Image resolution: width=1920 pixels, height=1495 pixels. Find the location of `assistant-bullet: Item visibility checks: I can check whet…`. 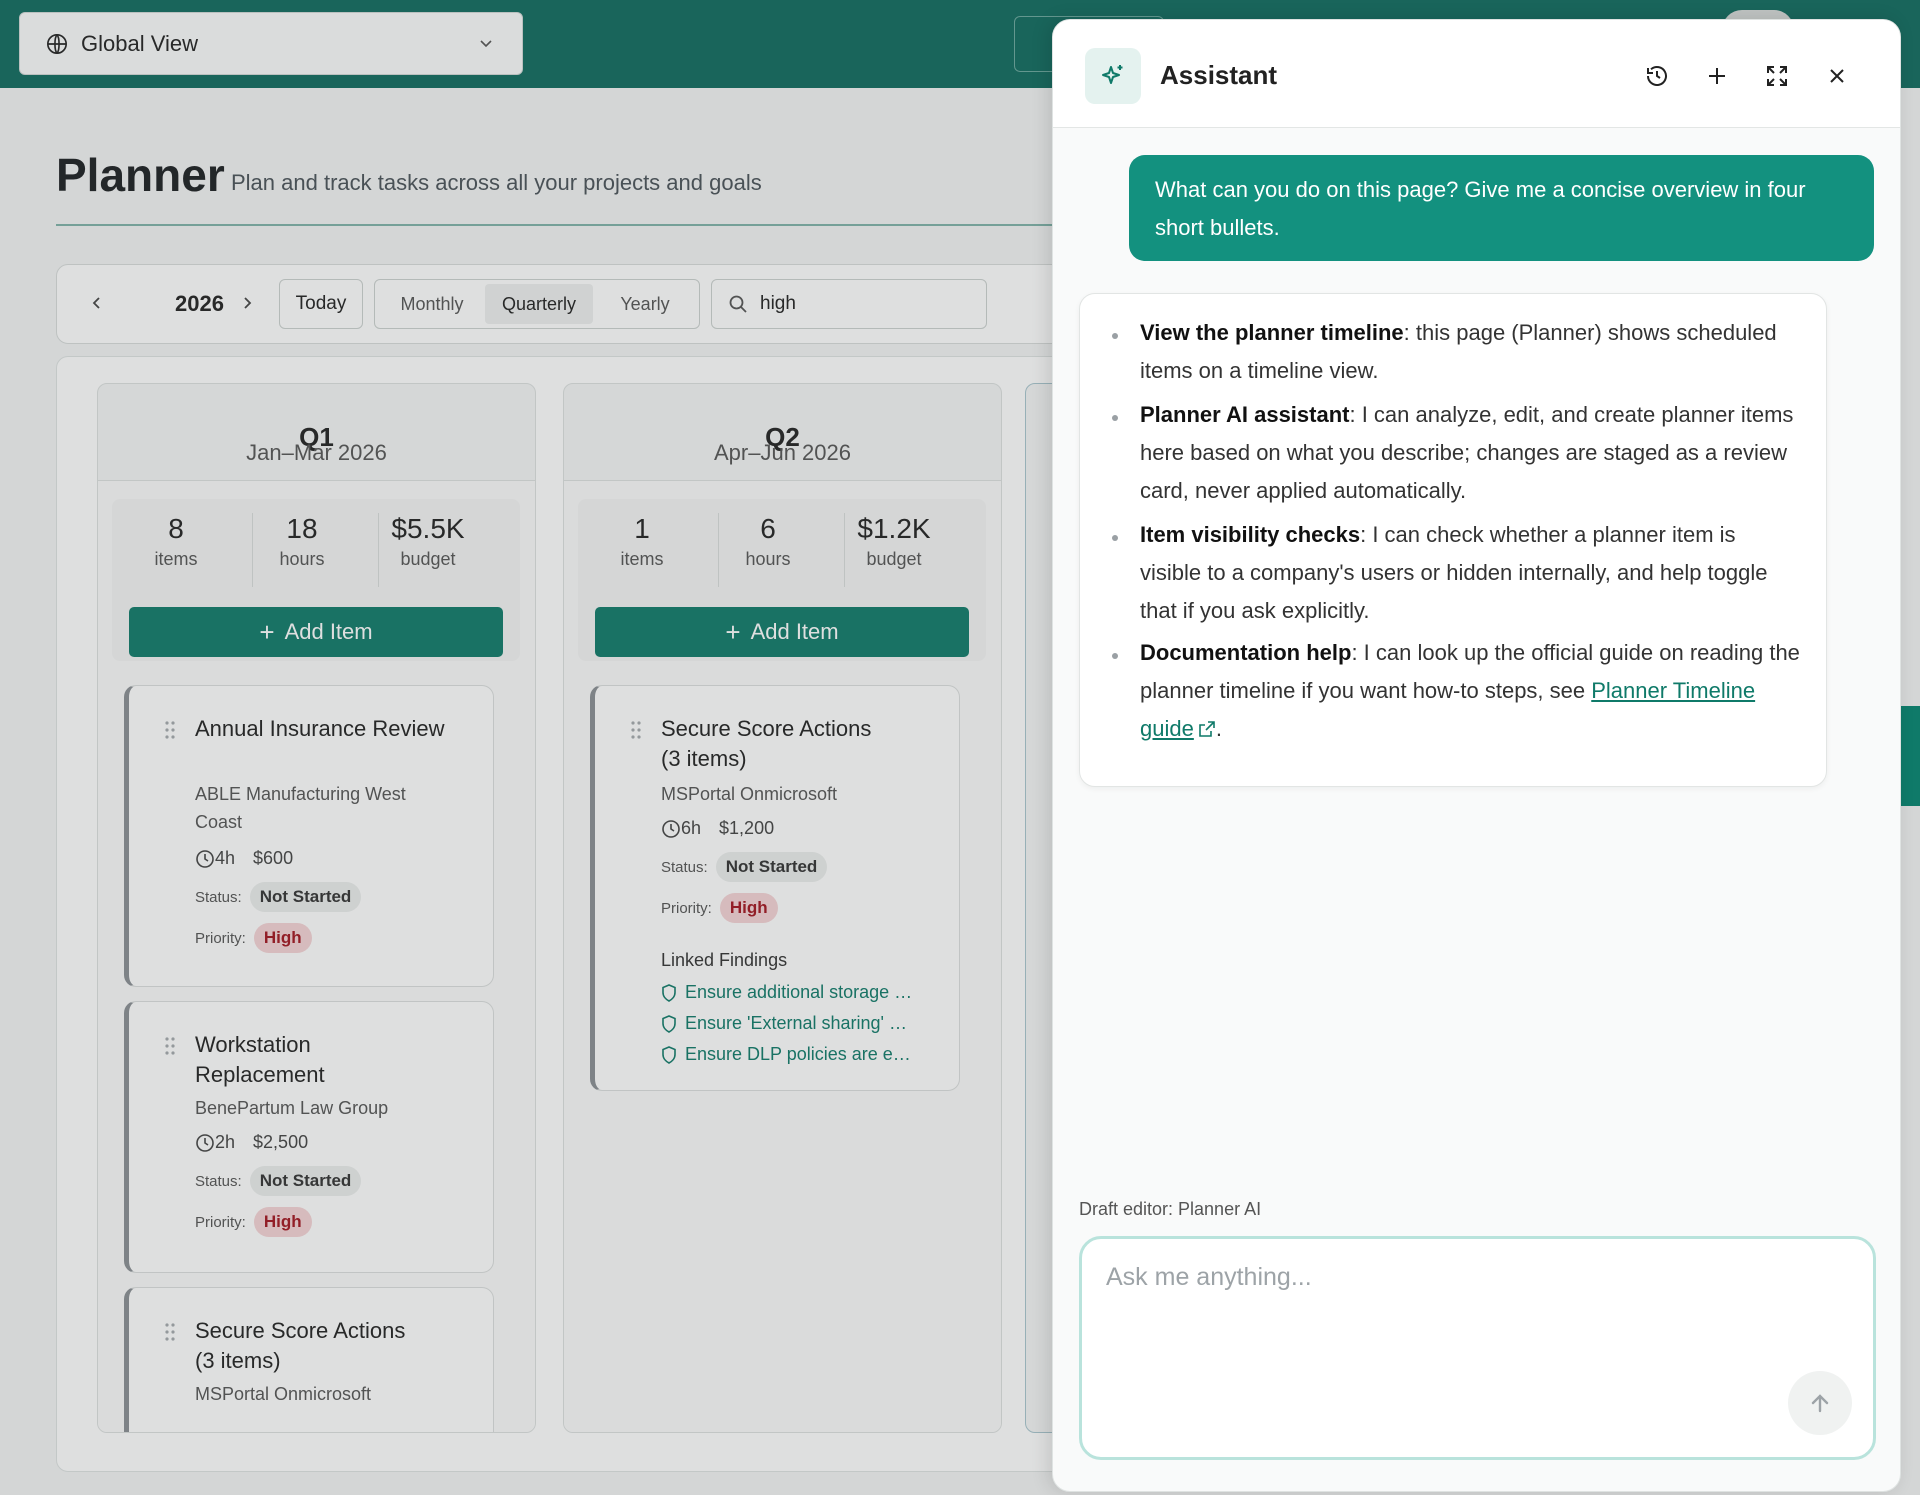

assistant-bullet: Item visibility checks: I can check whet… is located at coordinates (1470, 573).